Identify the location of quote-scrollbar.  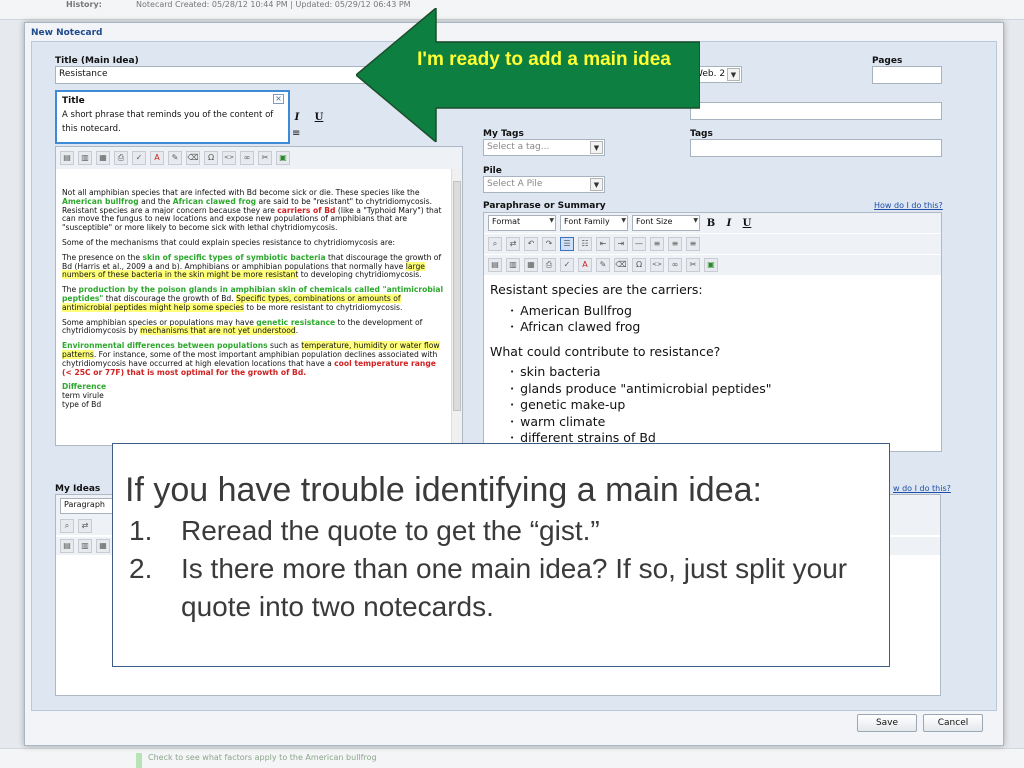
(456, 307).